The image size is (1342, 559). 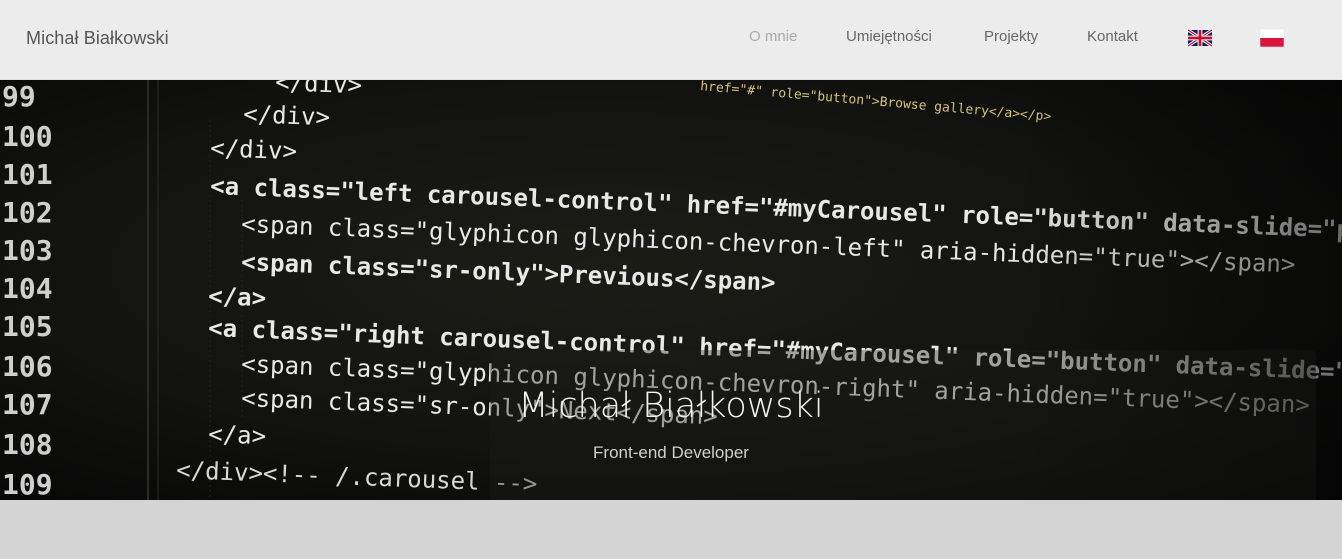 What do you see at coordinates (671, 529) in the screenshot?
I see `page-content-area` at bounding box center [671, 529].